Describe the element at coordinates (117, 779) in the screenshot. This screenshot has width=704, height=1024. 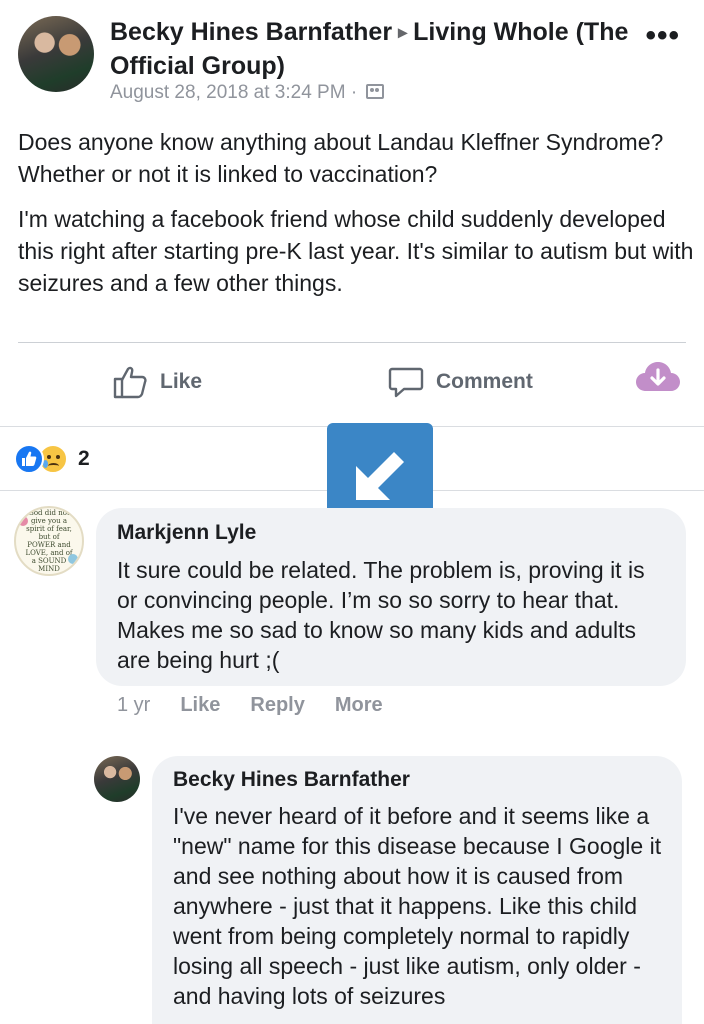
I see `reply-author-avatar` at that location.